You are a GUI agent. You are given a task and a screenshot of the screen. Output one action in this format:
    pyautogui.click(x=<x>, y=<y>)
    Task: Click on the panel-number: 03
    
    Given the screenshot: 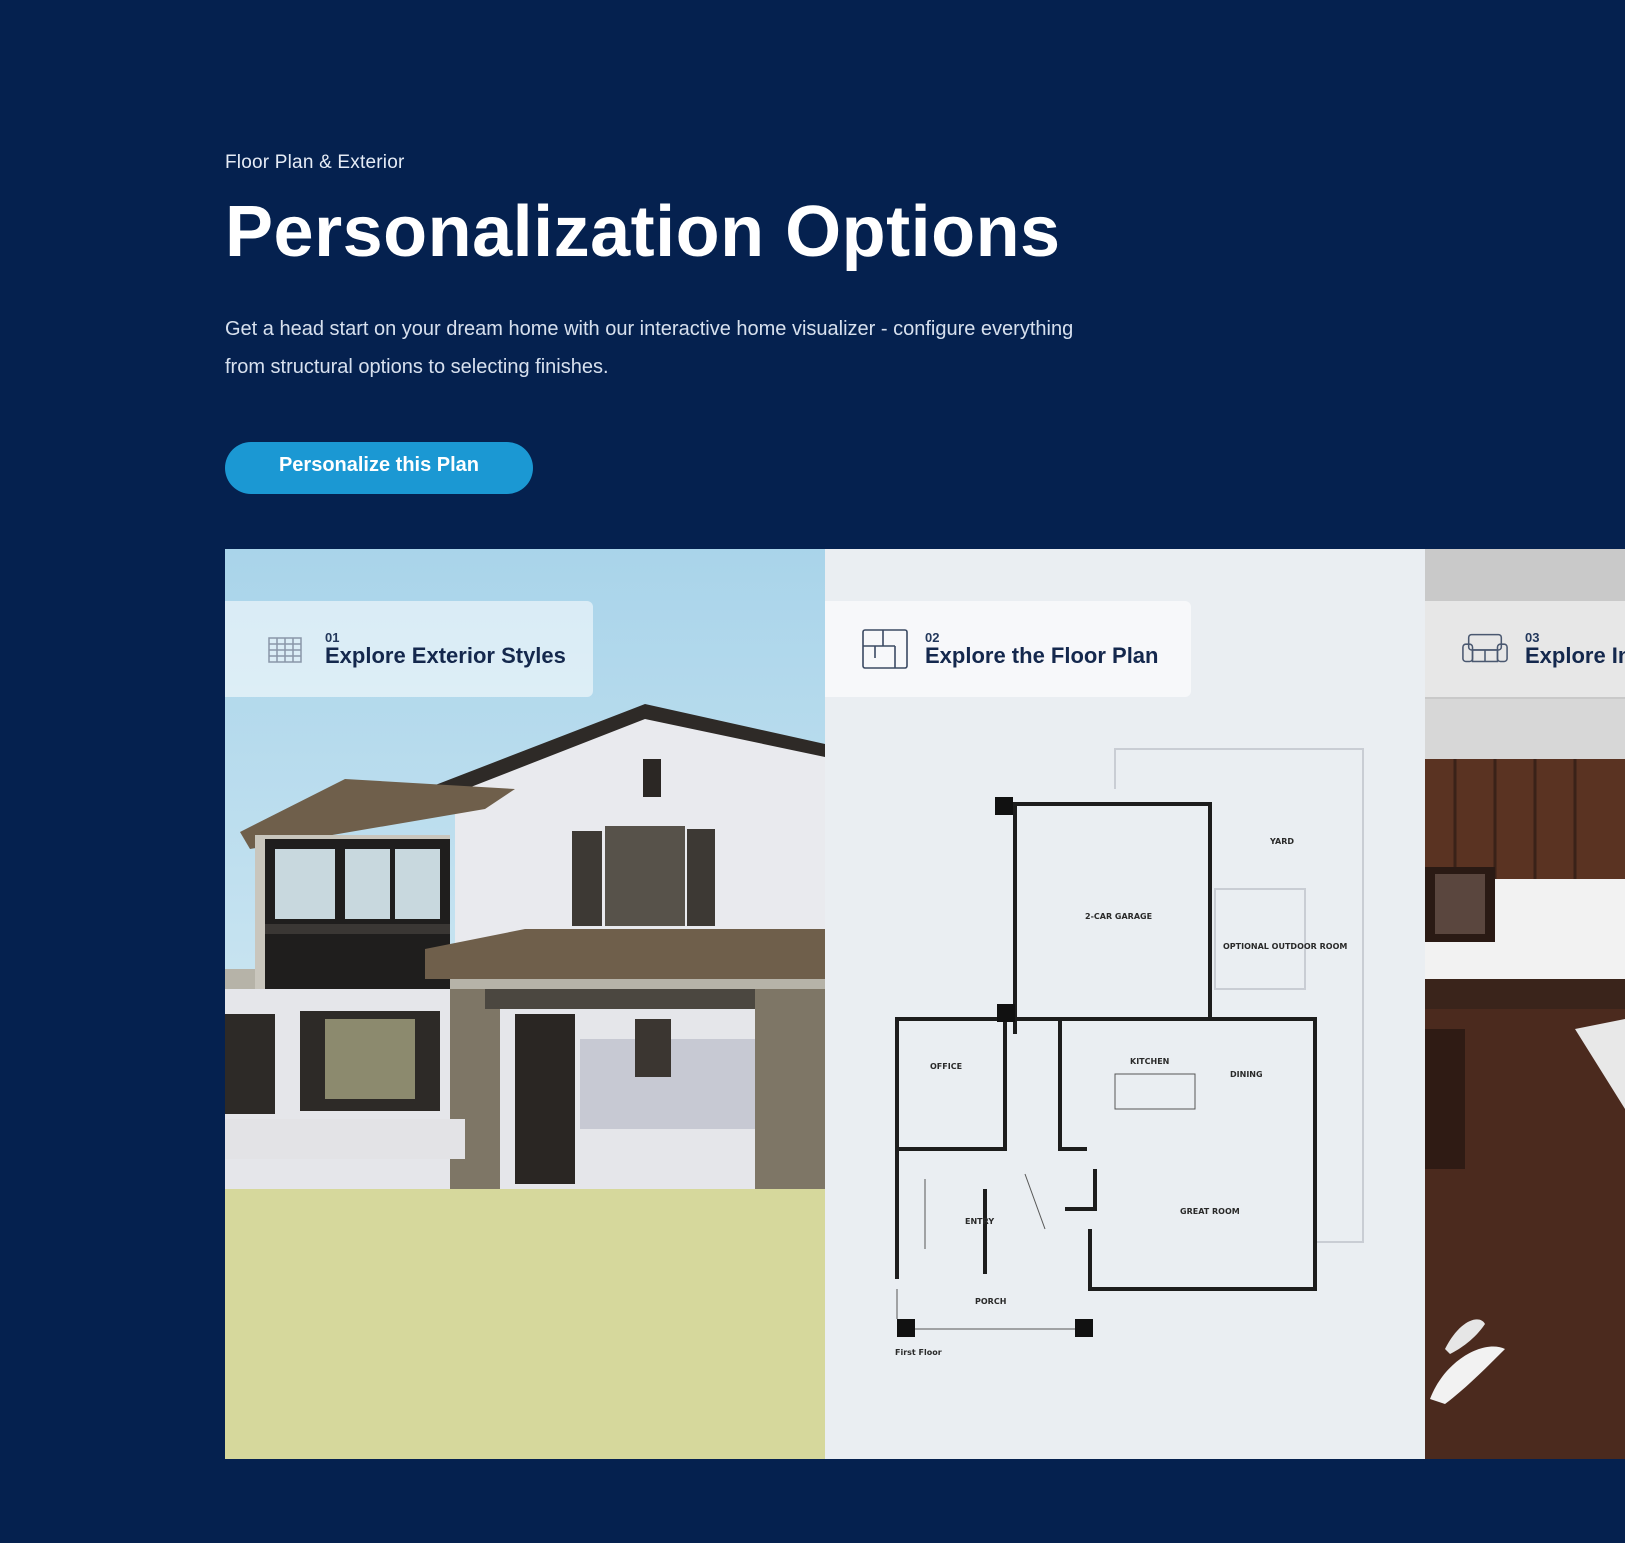 What is the action you would take?
    pyautogui.click(x=1532, y=637)
    